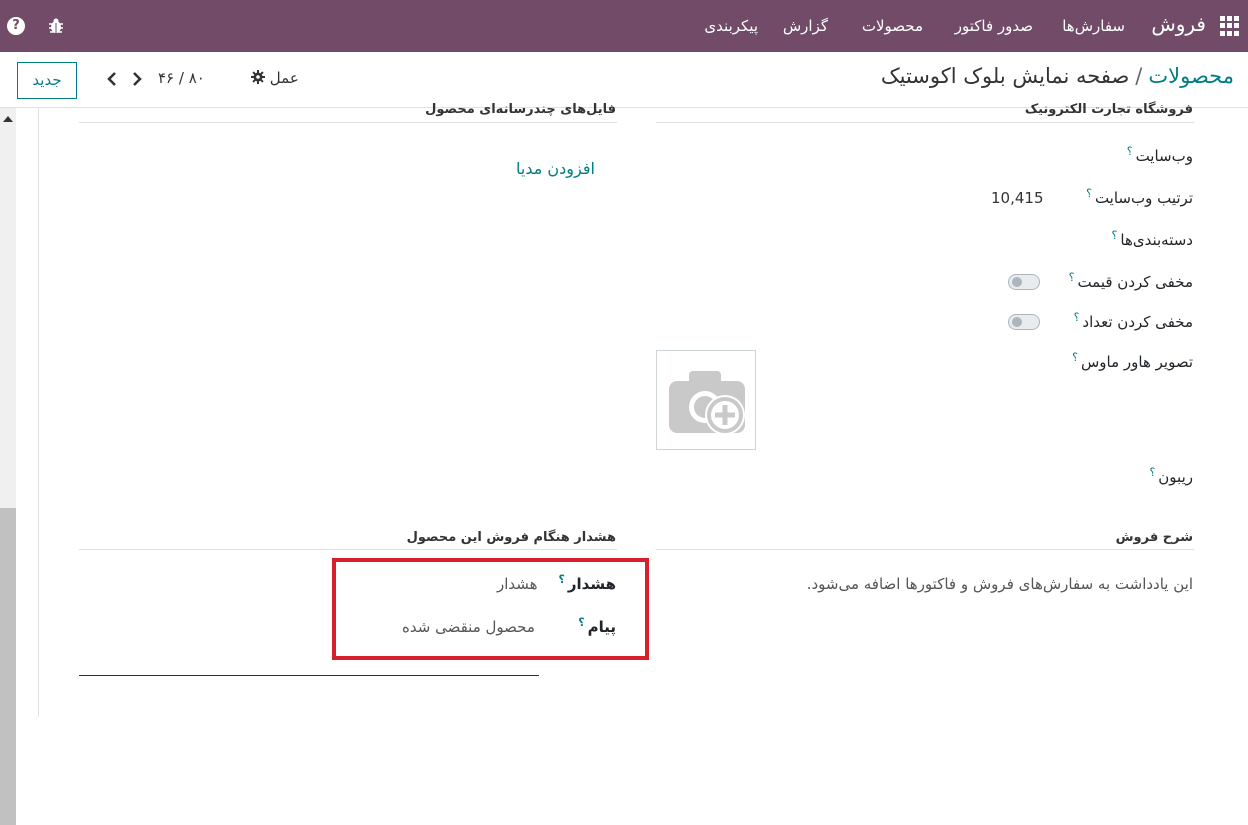  I want to click on menu-configuration: پیکربندی, so click(731, 26).